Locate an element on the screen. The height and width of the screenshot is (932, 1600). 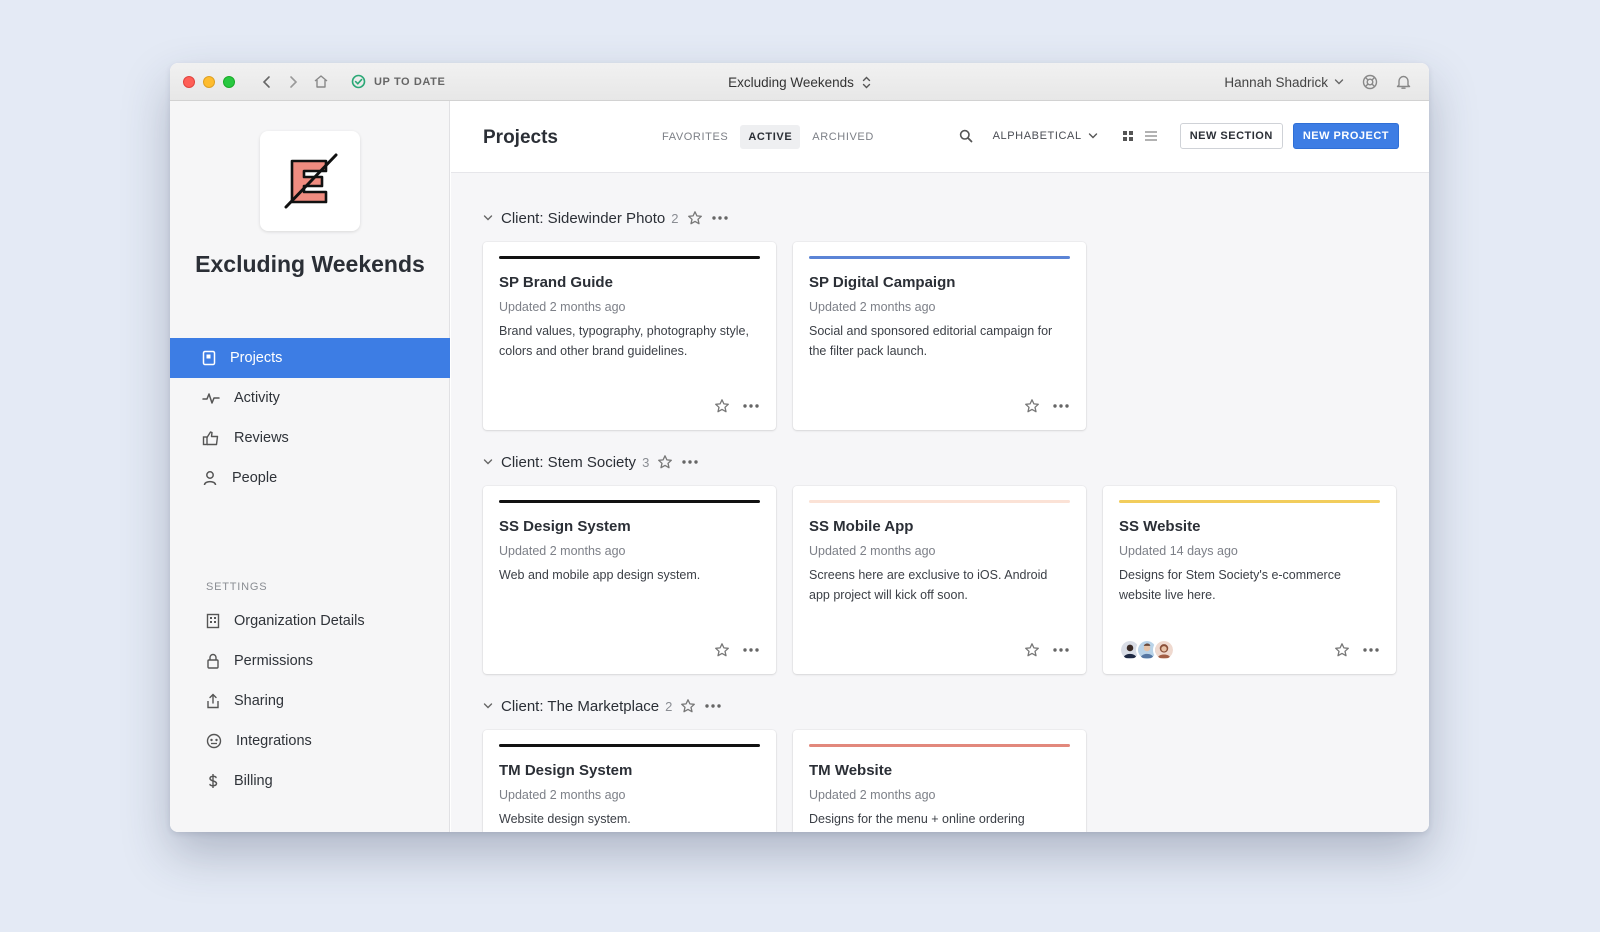
search-icon is located at coordinates (966, 136).